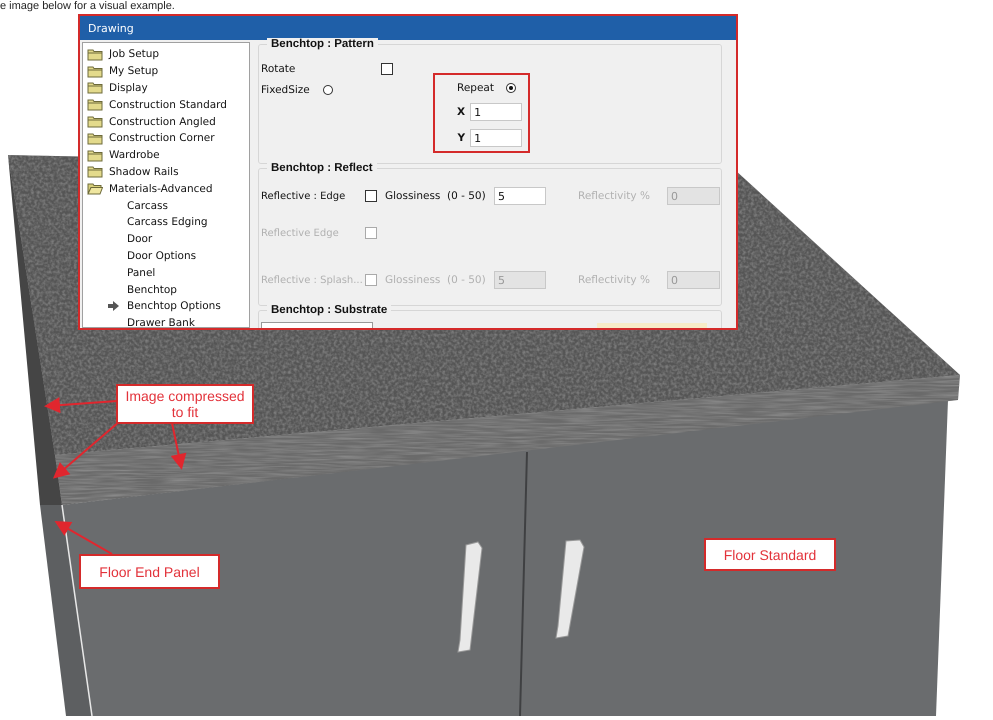 This screenshot has height=720, width=993. Describe the element at coordinates (161, 322) in the screenshot. I see `tree-item: Drawer Bank` at that location.